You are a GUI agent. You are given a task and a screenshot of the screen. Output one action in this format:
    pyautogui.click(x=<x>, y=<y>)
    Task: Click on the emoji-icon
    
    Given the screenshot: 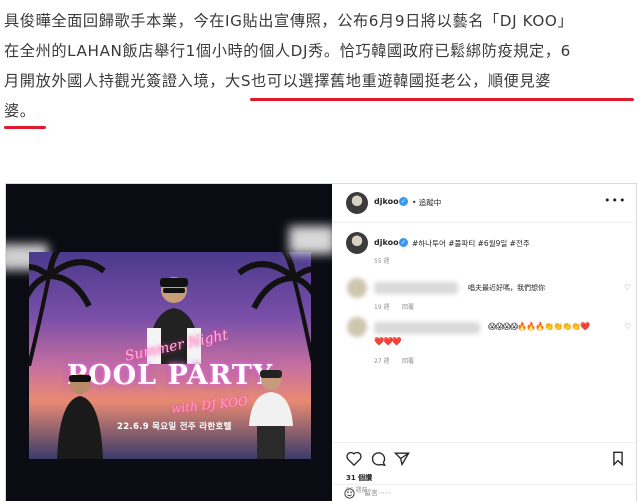 What is the action you would take?
    pyautogui.click(x=349, y=493)
    